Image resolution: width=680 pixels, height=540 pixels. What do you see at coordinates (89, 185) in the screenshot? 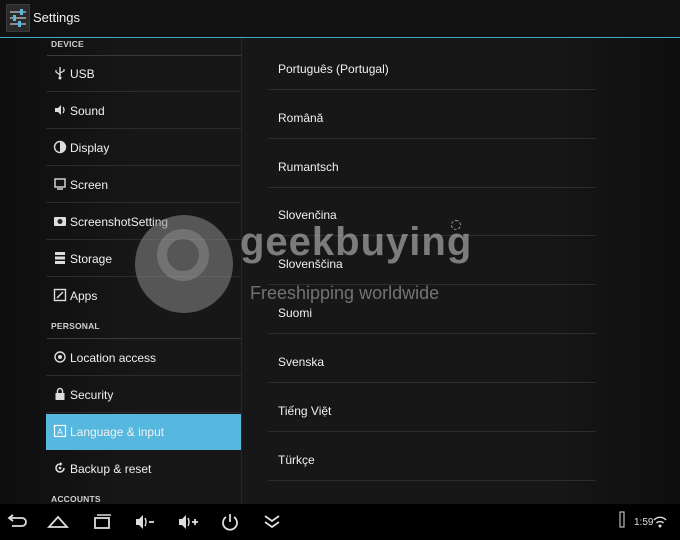
I see `sidebar-item-label: Screen` at bounding box center [89, 185].